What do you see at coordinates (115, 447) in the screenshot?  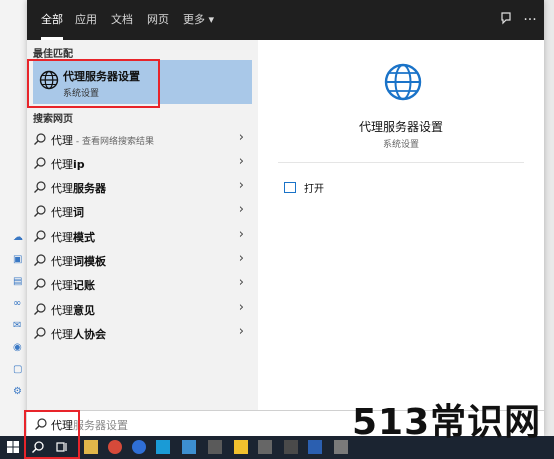 I see `chrome-icon` at bounding box center [115, 447].